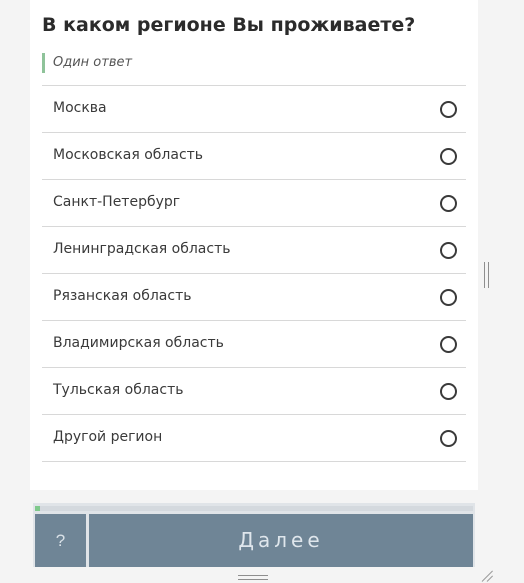 This screenshot has height=583, width=524. What do you see at coordinates (253, 578) in the screenshot?
I see `horizontal-resize-handle` at bounding box center [253, 578].